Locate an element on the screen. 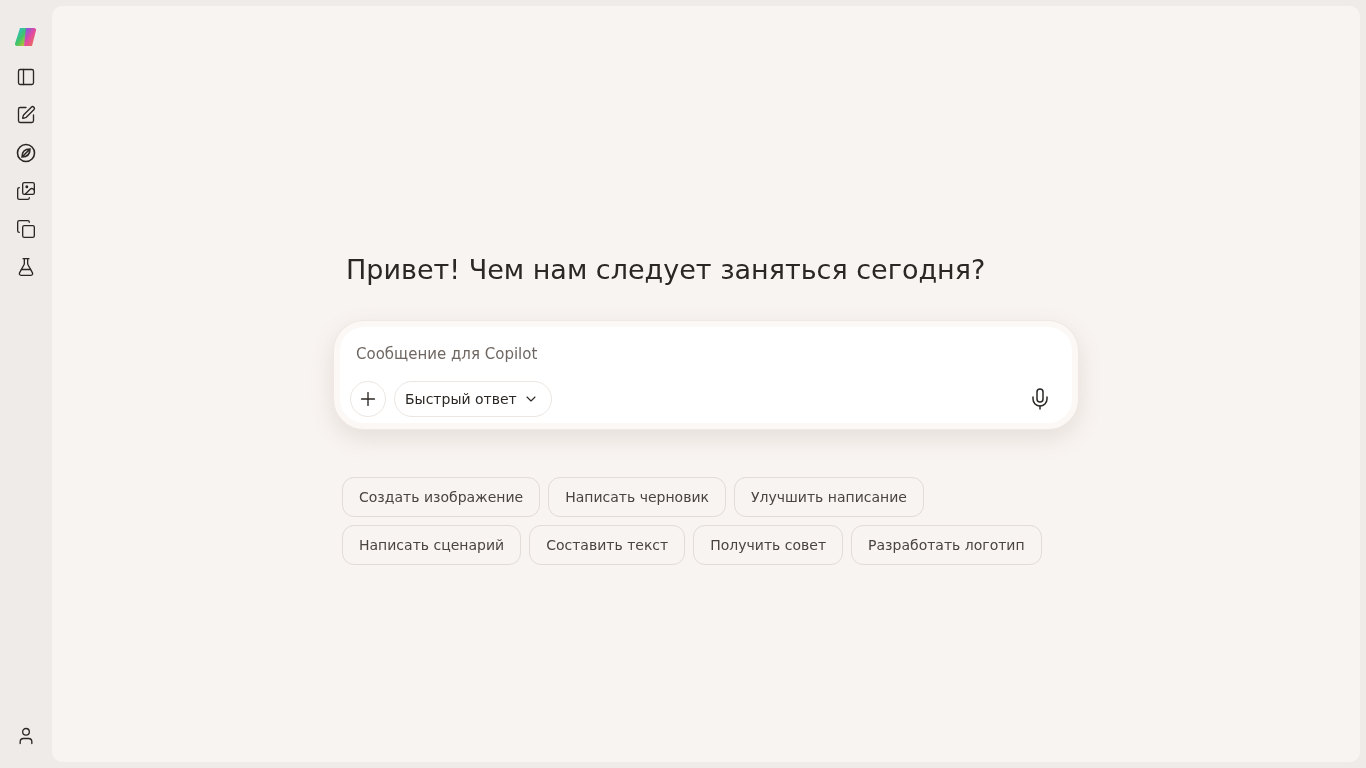 The width and height of the screenshot is (1366, 768). add-button is located at coordinates (368, 399).